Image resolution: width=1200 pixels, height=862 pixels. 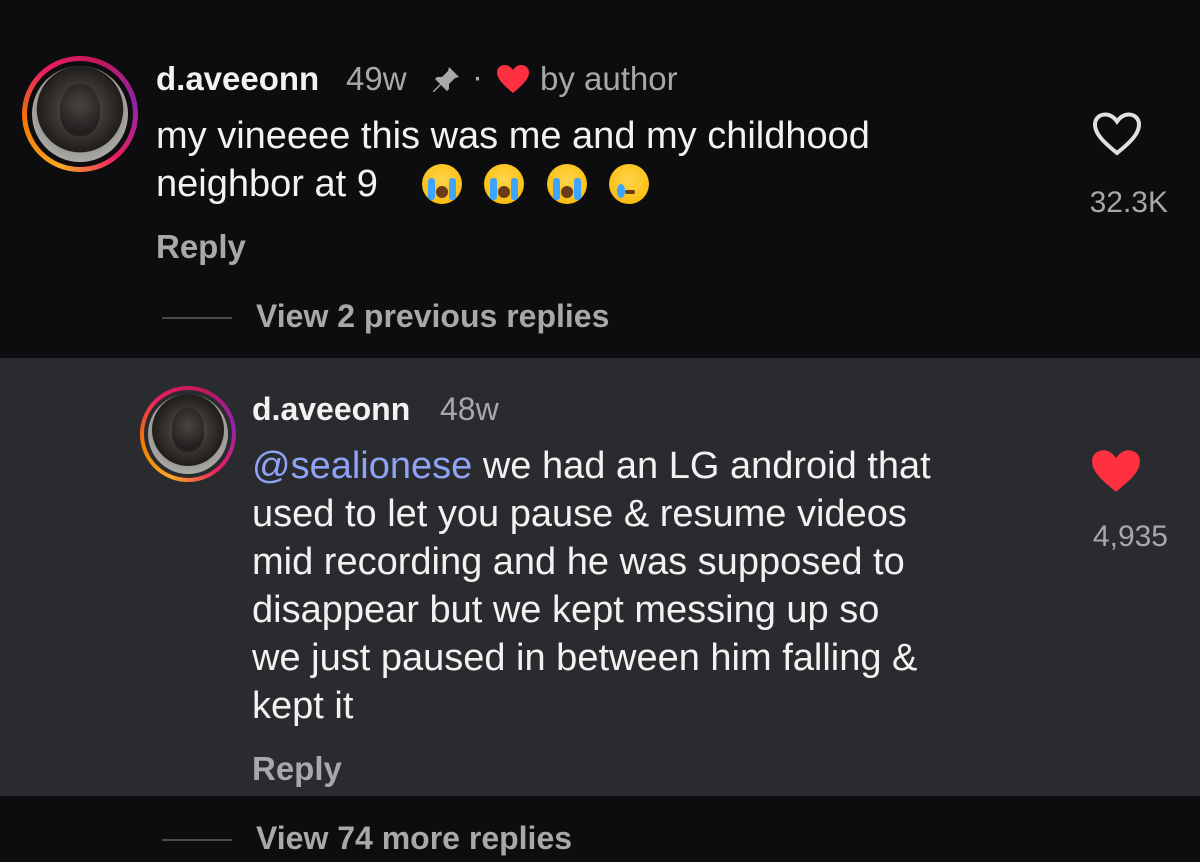 I want to click on reply-text-line: disappear but we kept messing up so, so click(x=566, y=610).